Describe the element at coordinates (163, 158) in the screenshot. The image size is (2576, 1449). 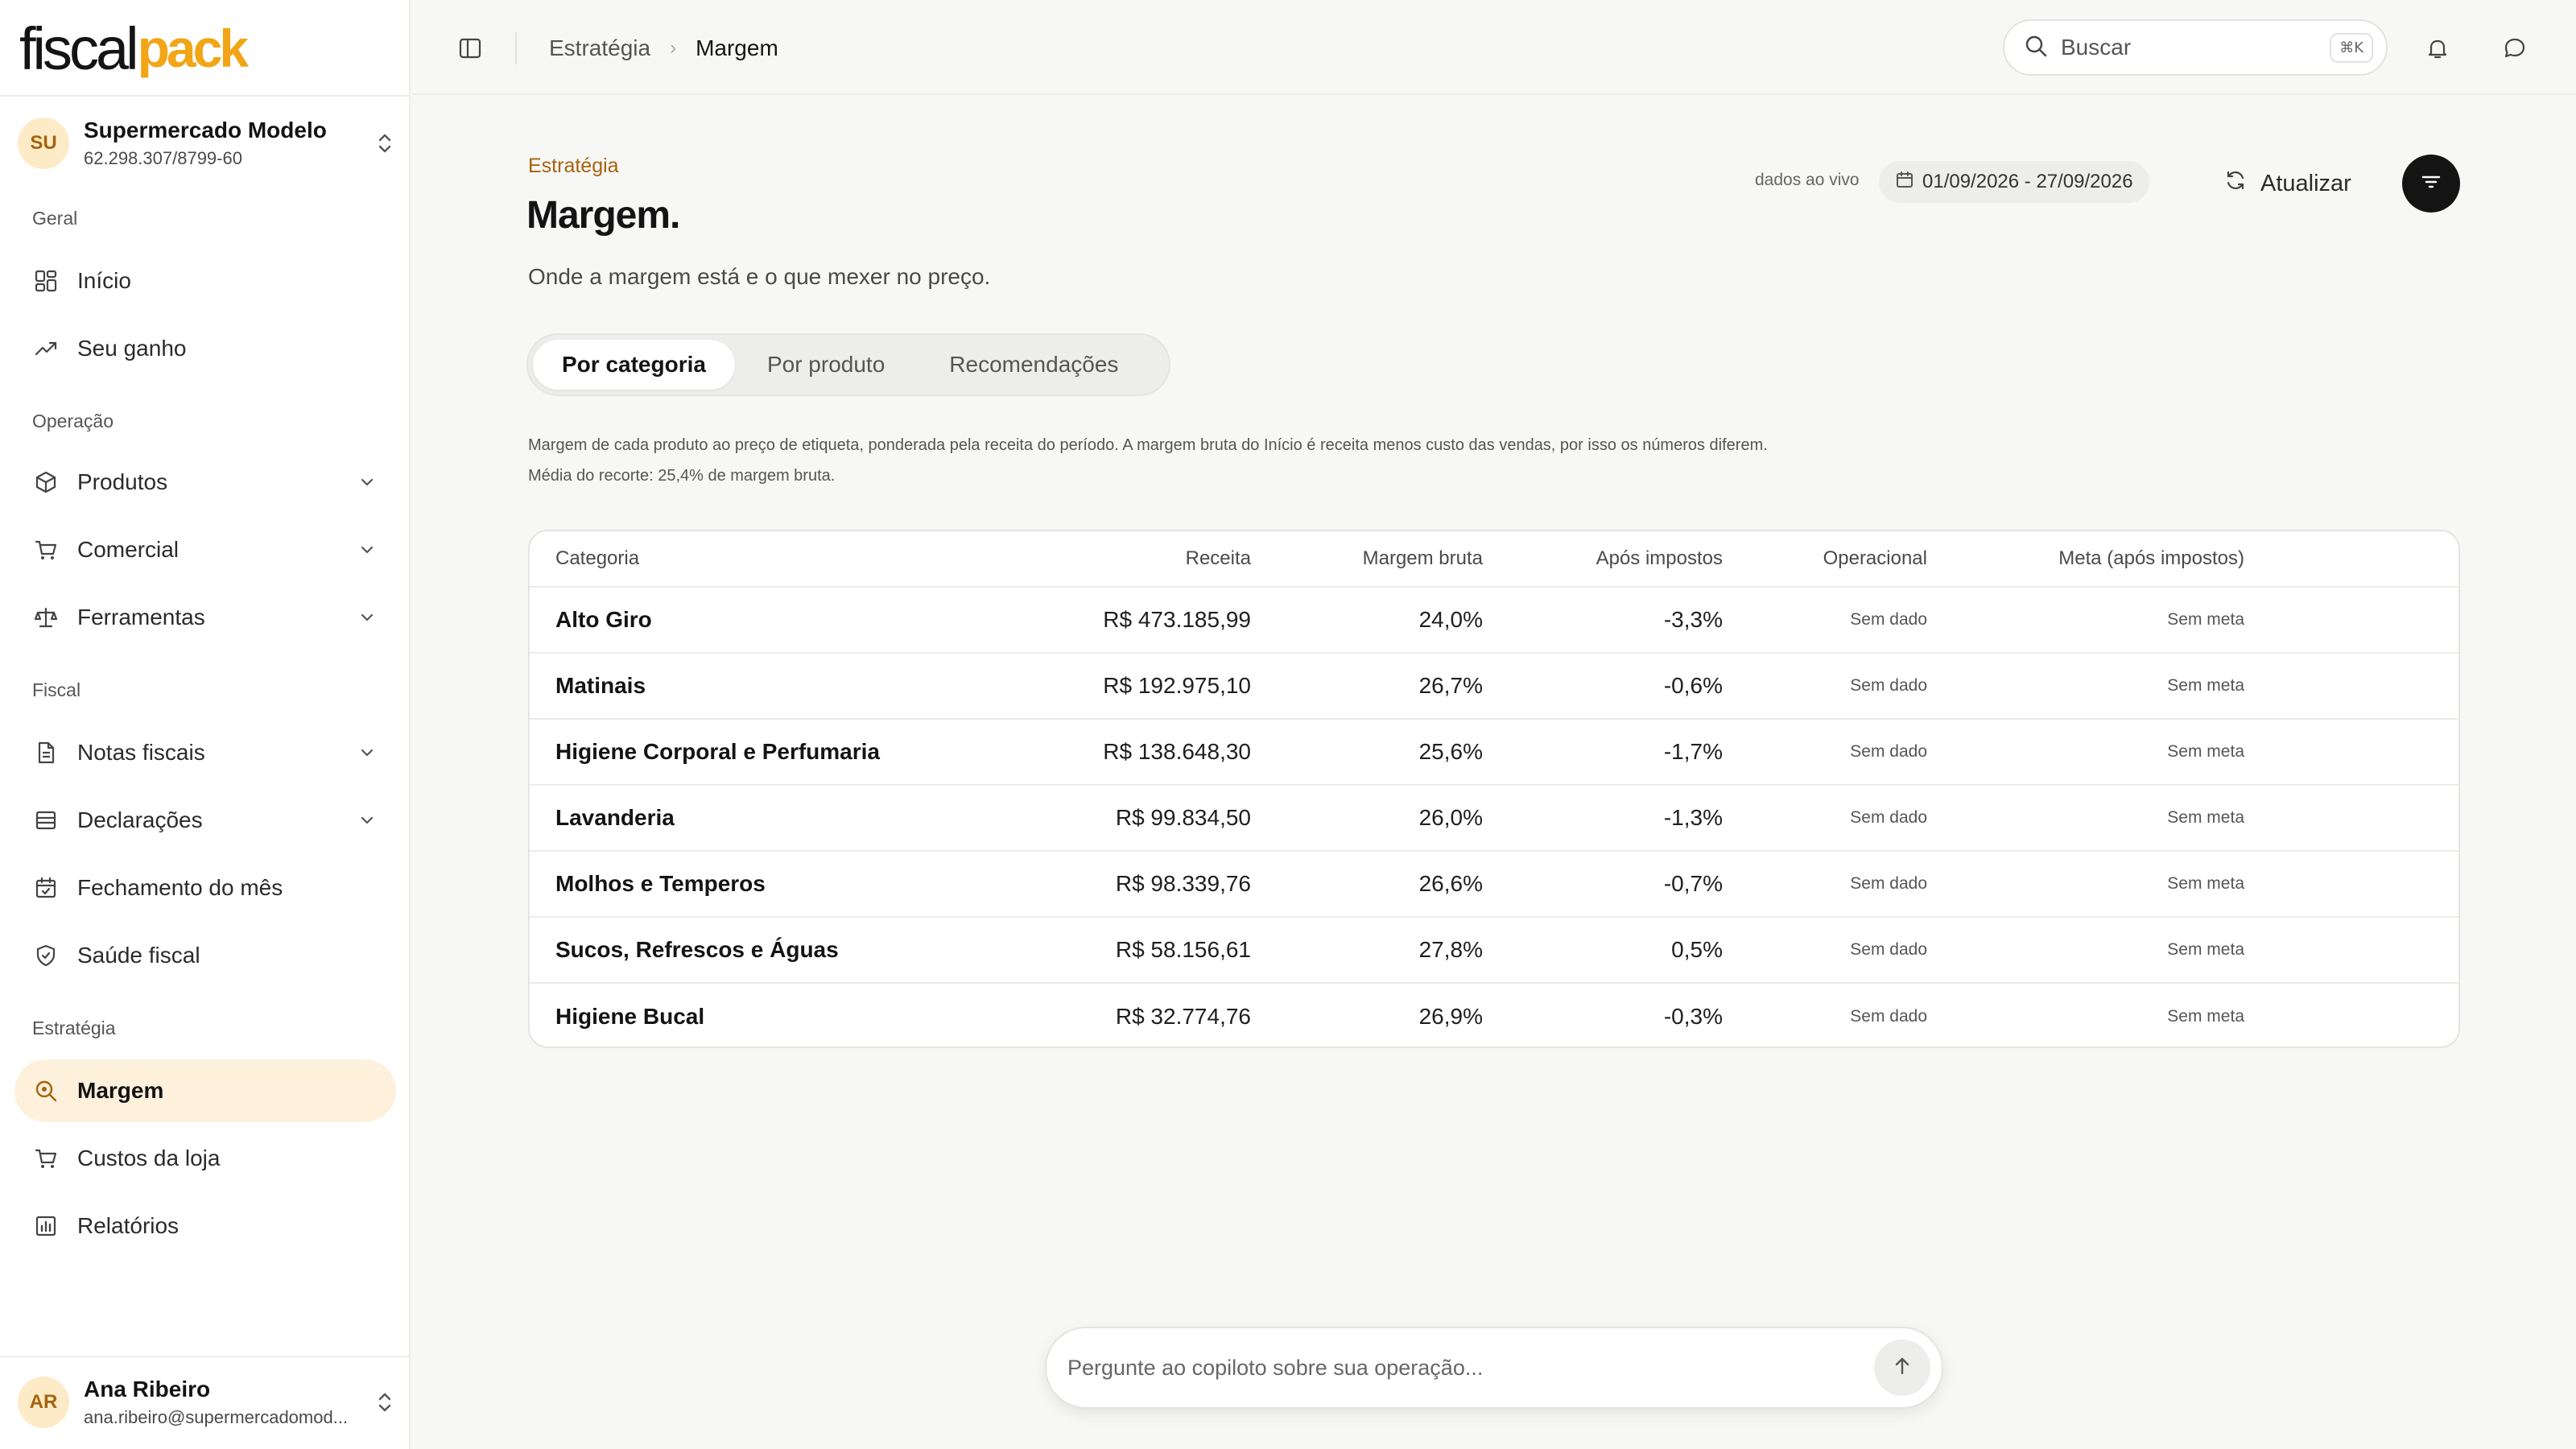
I see `org-cnpj: 62.298.307/8799-60` at that location.